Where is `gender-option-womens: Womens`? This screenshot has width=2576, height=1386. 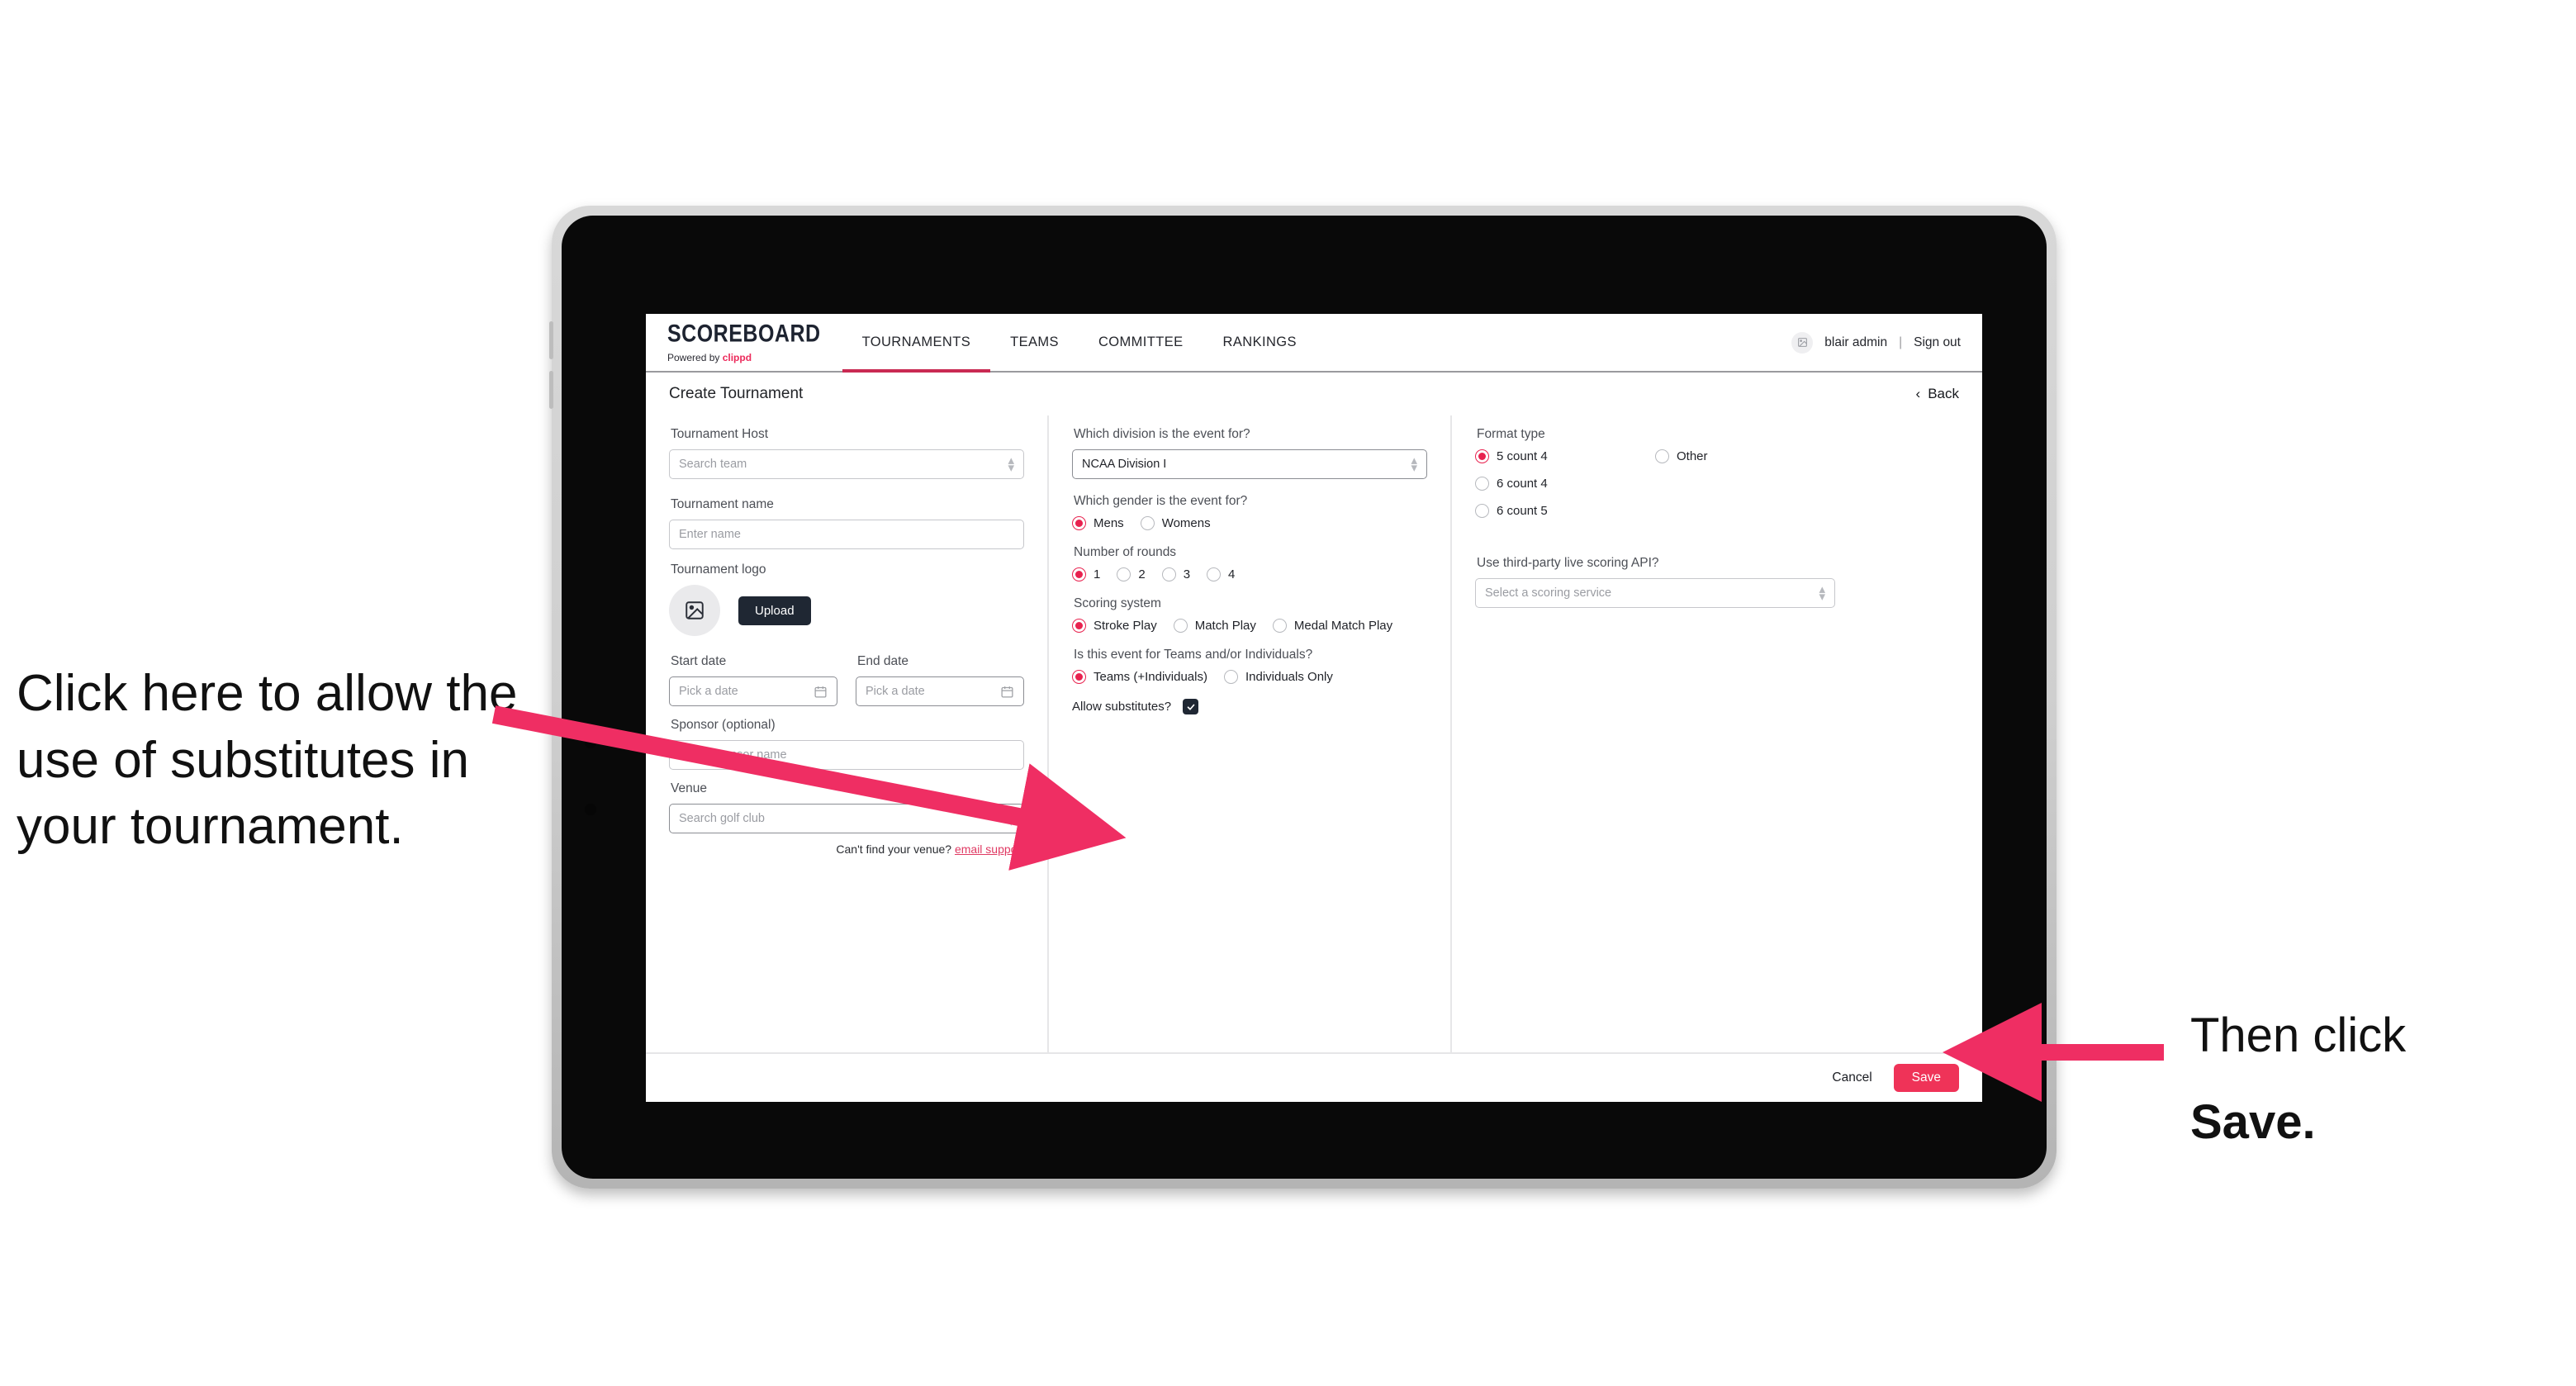
gender-option-womens: Womens is located at coordinates (1175, 523).